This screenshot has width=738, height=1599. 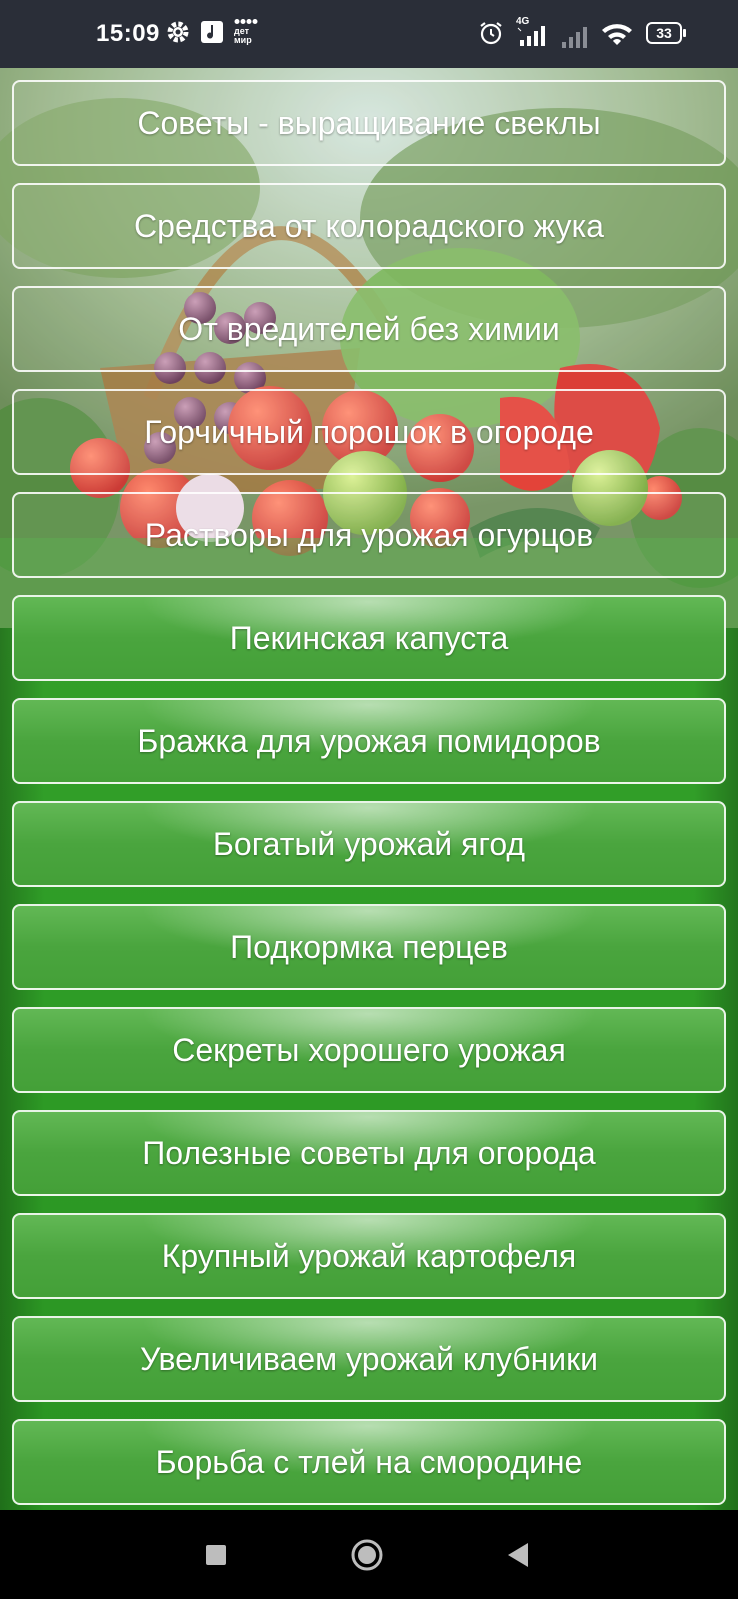 I want to click on menu-button-garden-tips: Полезные советы для огорода, so click(x=369, y=1153).